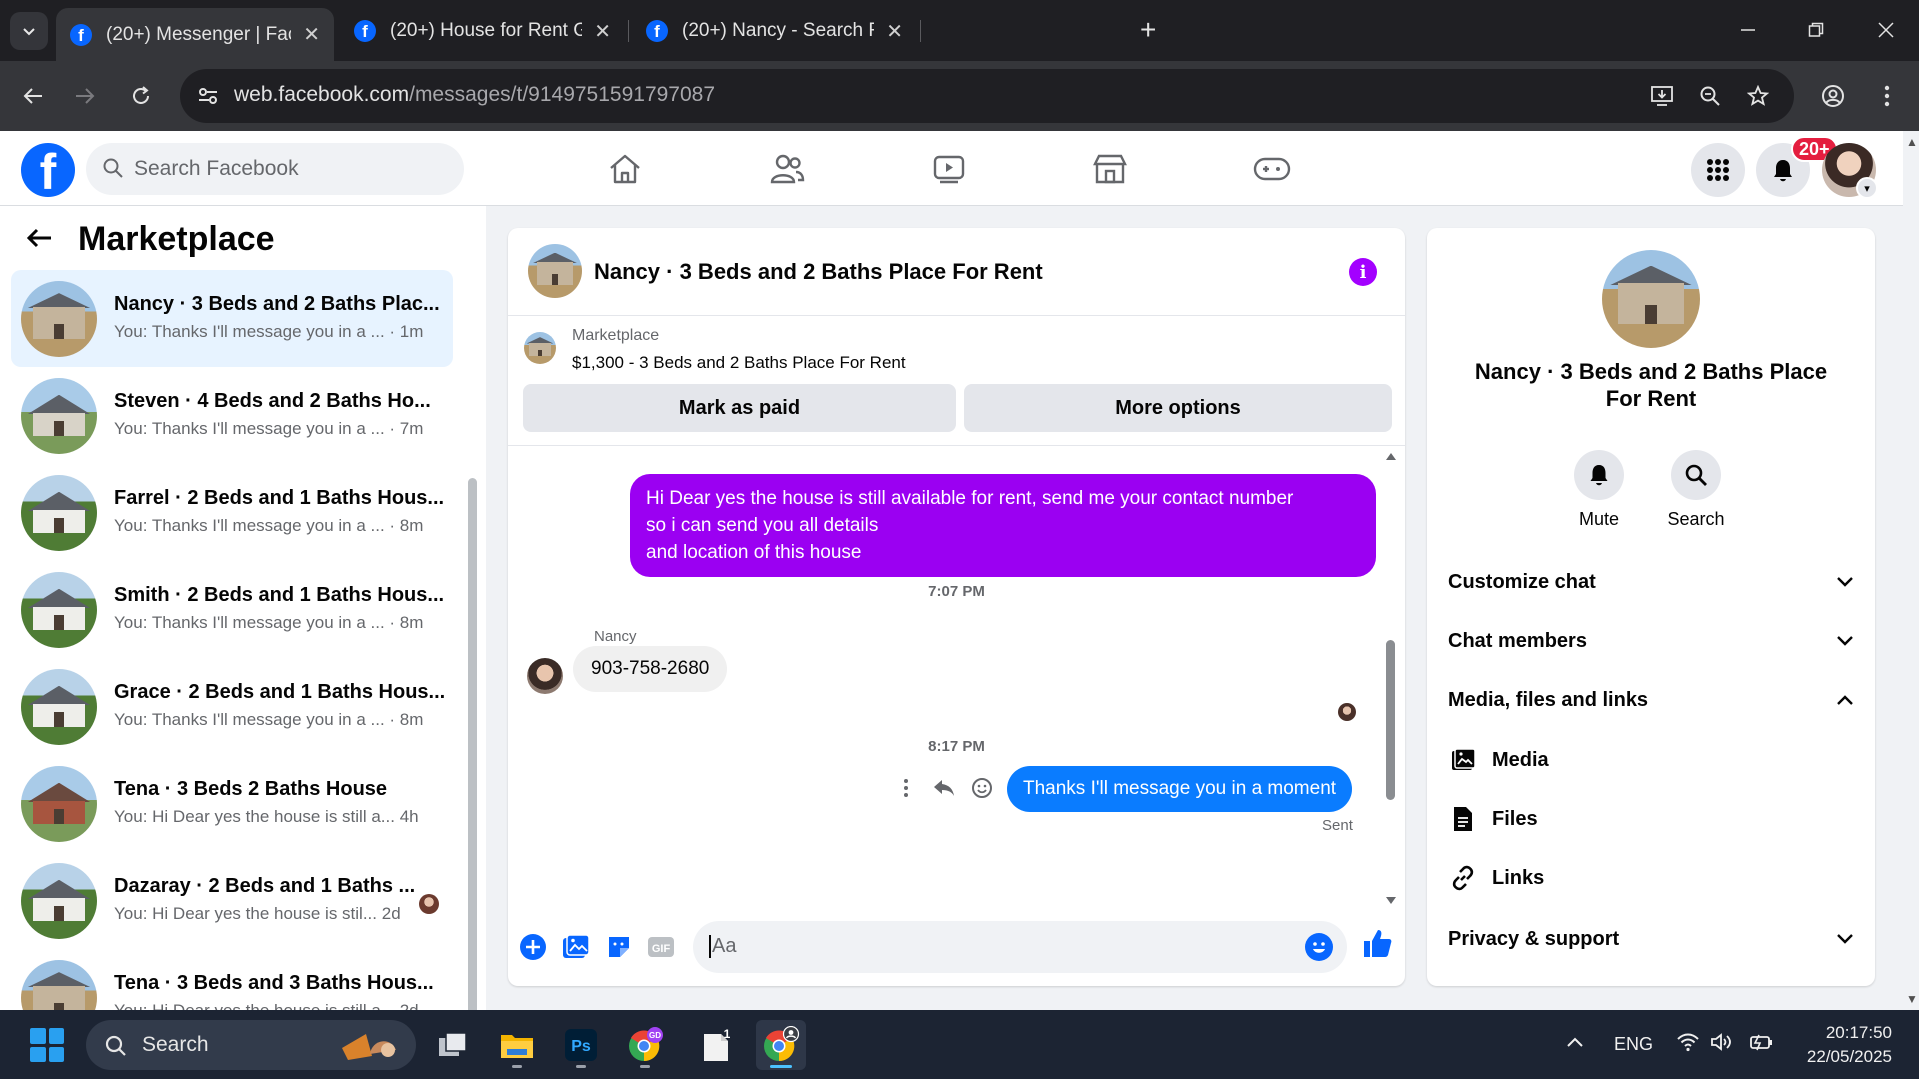 Image resolution: width=1919 pixels, height=1079 pixels. I want to click on search-in-chat-button: Search, so click(1696, 490).